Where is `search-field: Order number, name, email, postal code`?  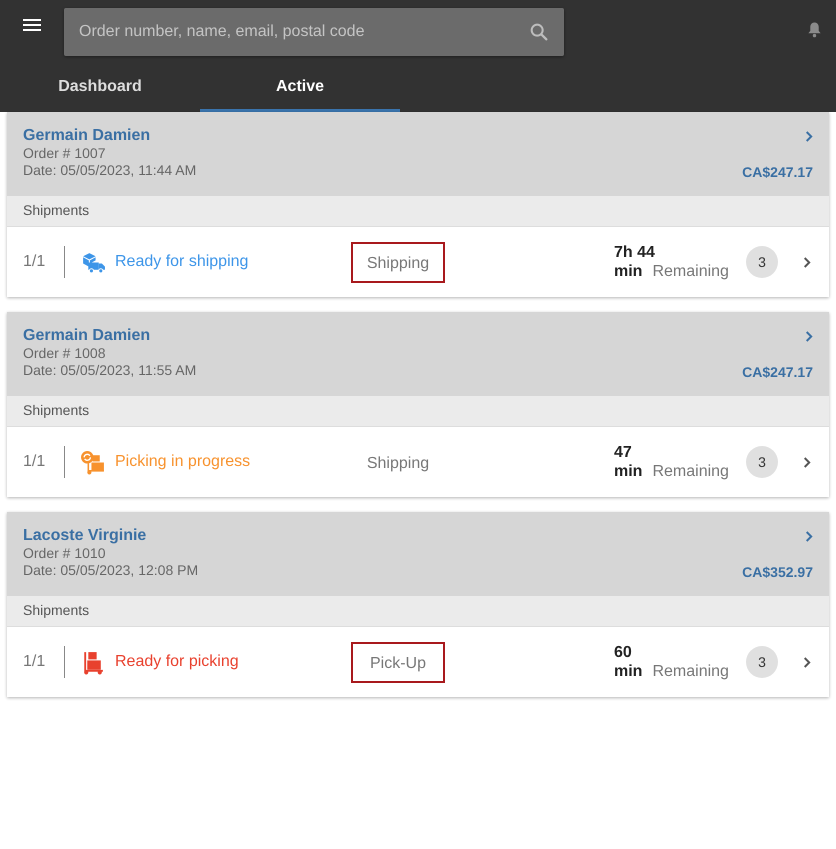 search-field: Order number, name, email, postal code is located at coordinates (314, 32).